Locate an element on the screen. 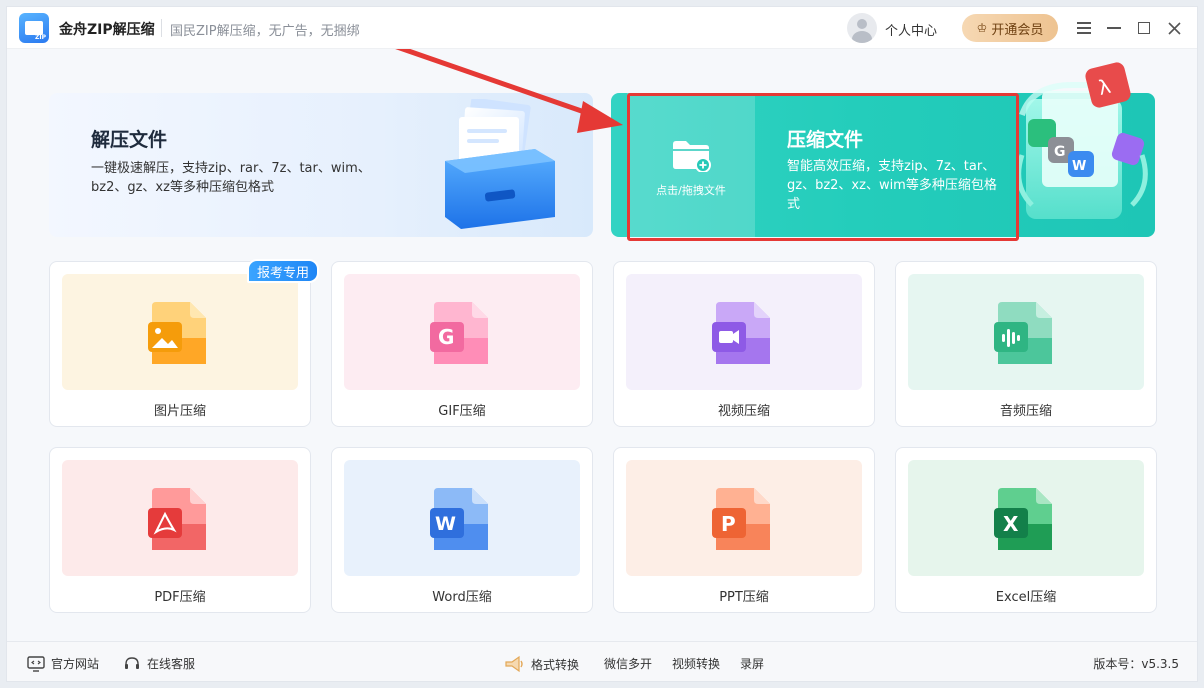  tool-label: Excel压缩 is located at coordinates (1026, 597).